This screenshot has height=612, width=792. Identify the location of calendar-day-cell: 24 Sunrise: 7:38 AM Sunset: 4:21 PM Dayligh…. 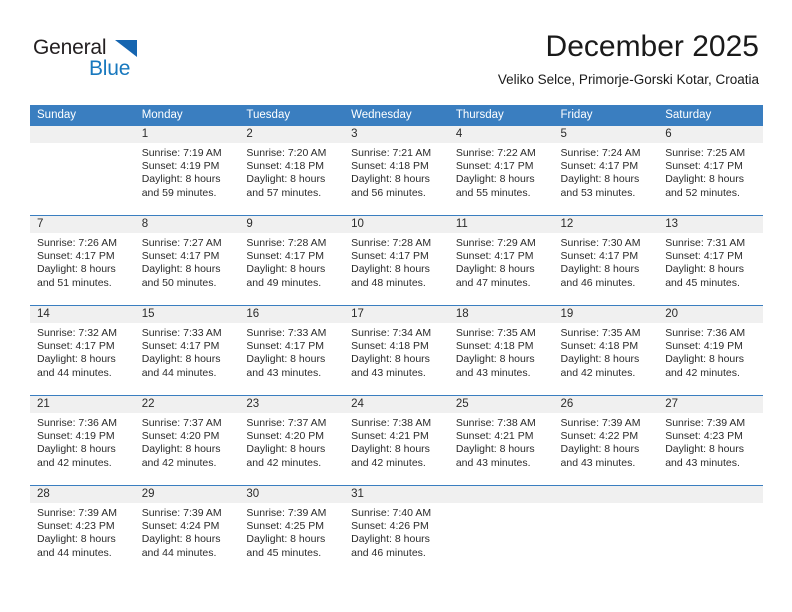
(396, 440).